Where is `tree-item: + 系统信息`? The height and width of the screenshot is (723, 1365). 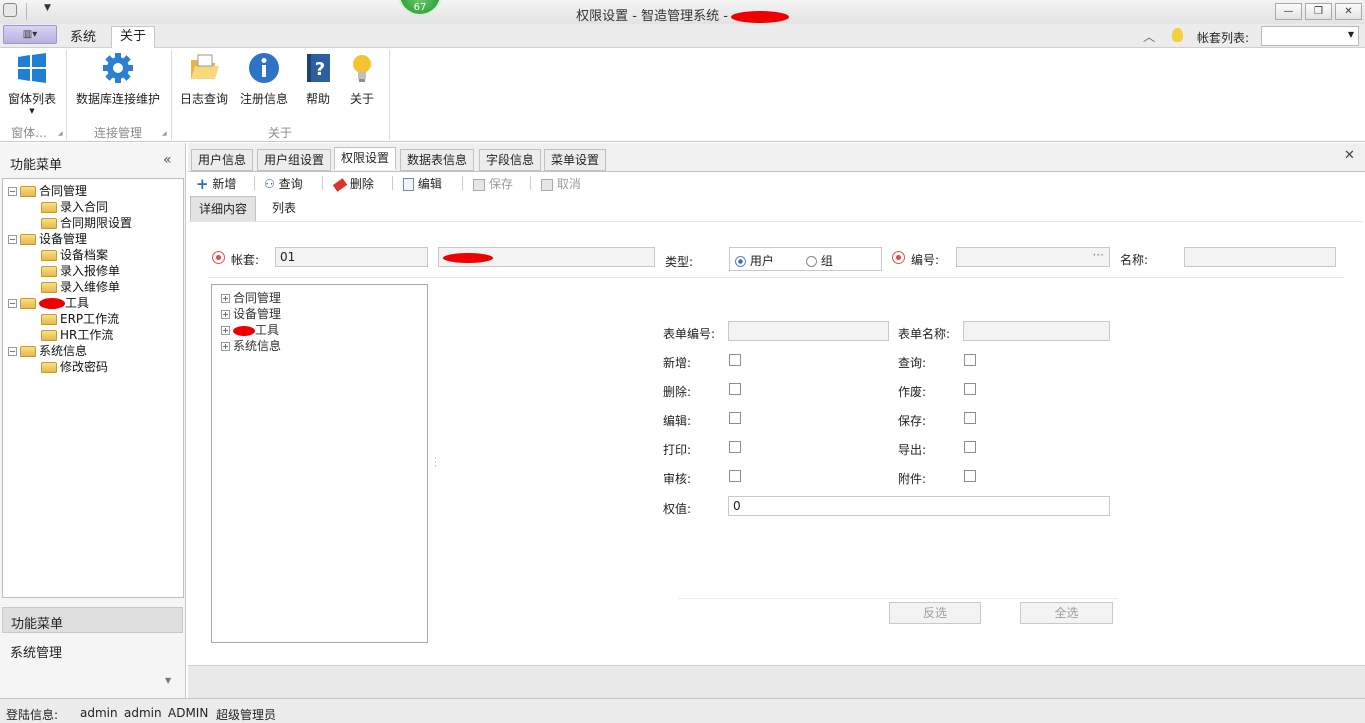
tree-item: + 系统信息 is located at coordinates (251, 345).